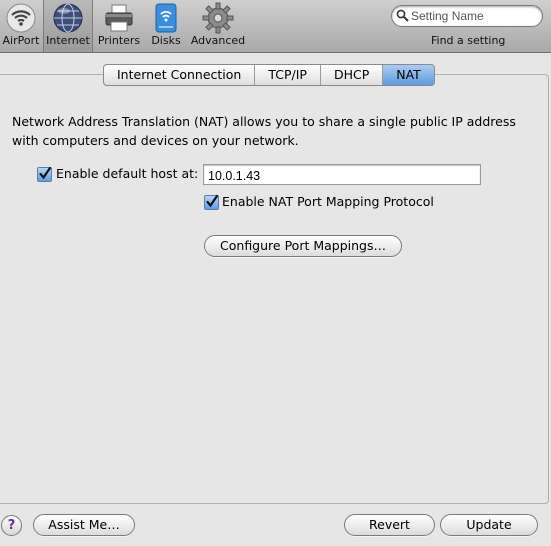 This screenshot has width=551, height=546. What do you see at coordinates (180, 75) in the screenshot?
I see `tab-internet-connection: Internet Connection` at bounding box center [180, 75].